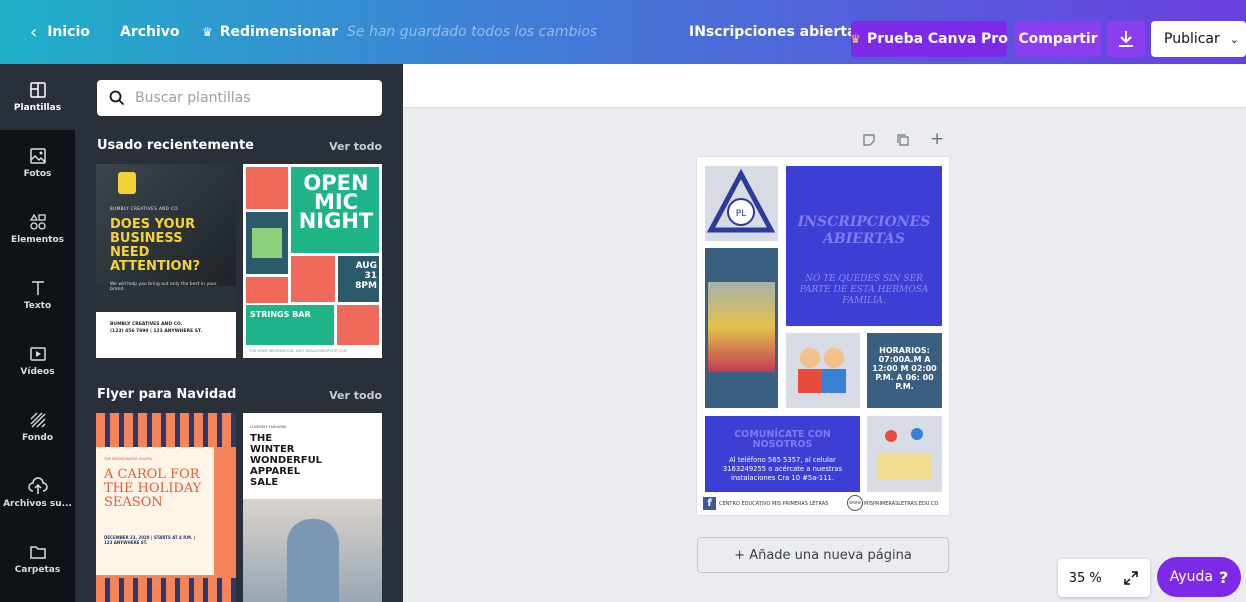 The image size is (1246, 602). What do you see at coordinates (34, 32) in the screenshot?
I see `chevron-left-icon: ‹` at bounding box center [34, 32].